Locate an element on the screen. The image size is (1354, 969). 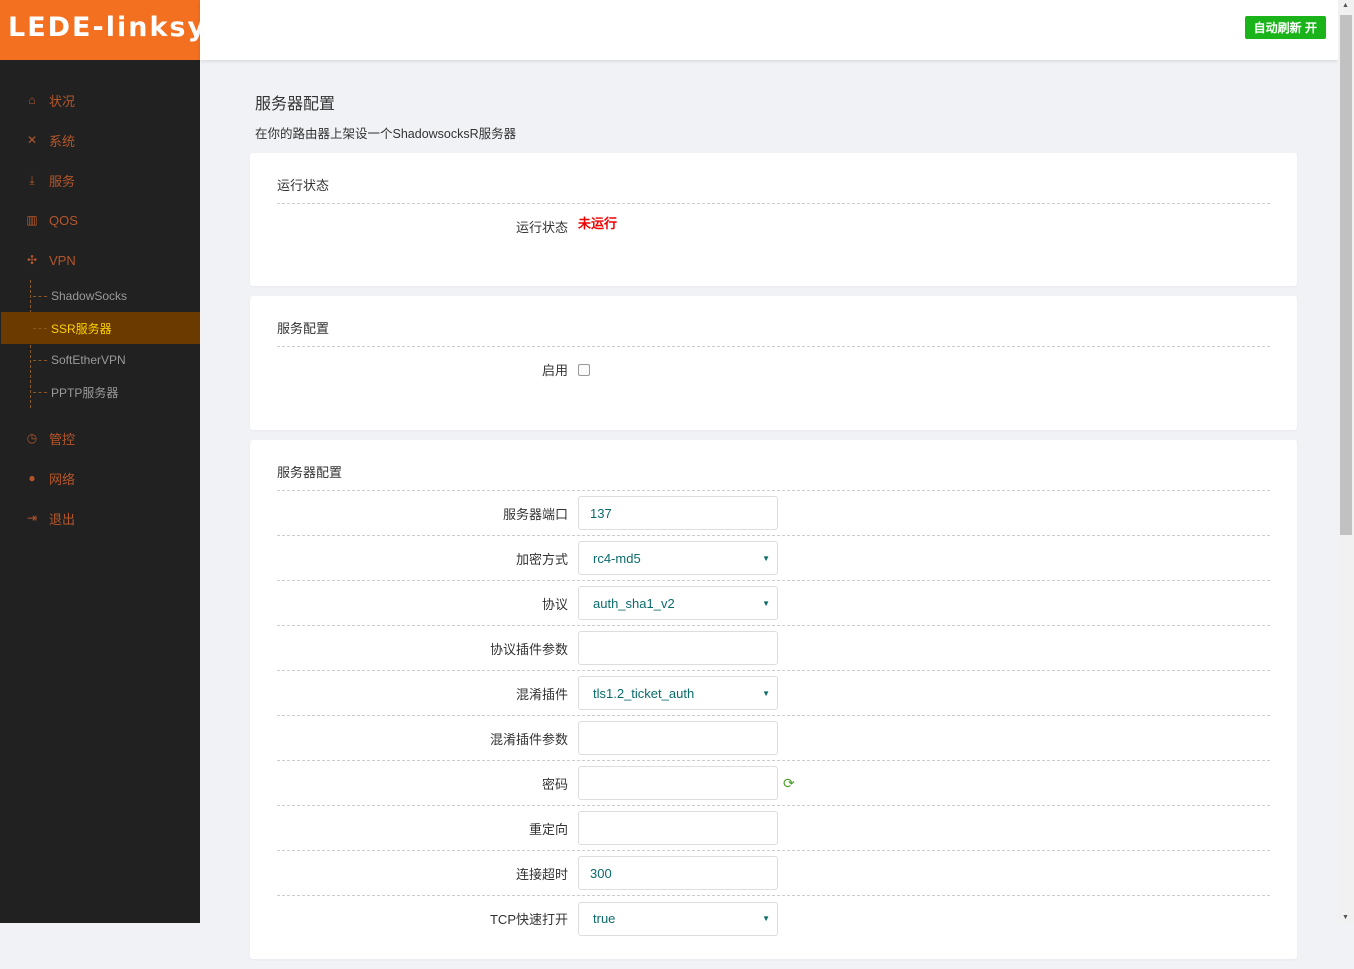
field-label: 协议插件参数 is located at coordinates (528, 649).